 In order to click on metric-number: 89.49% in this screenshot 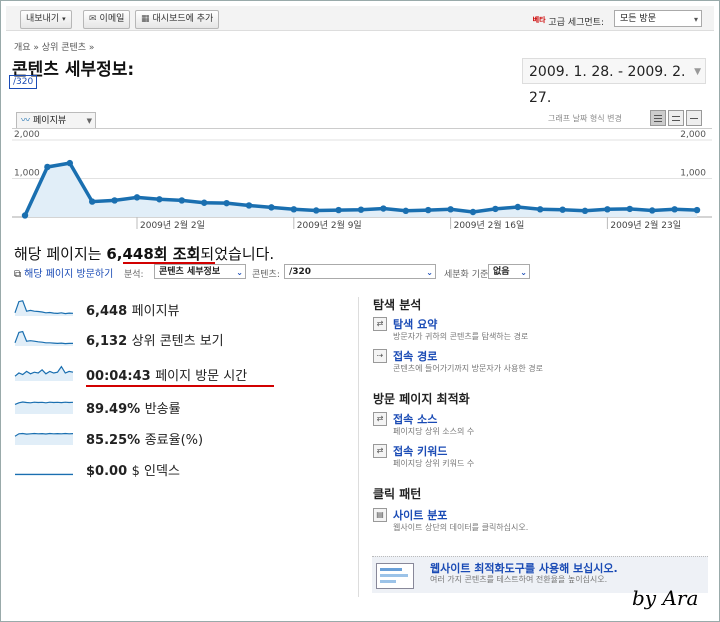, I will do `click(113, 409)`.